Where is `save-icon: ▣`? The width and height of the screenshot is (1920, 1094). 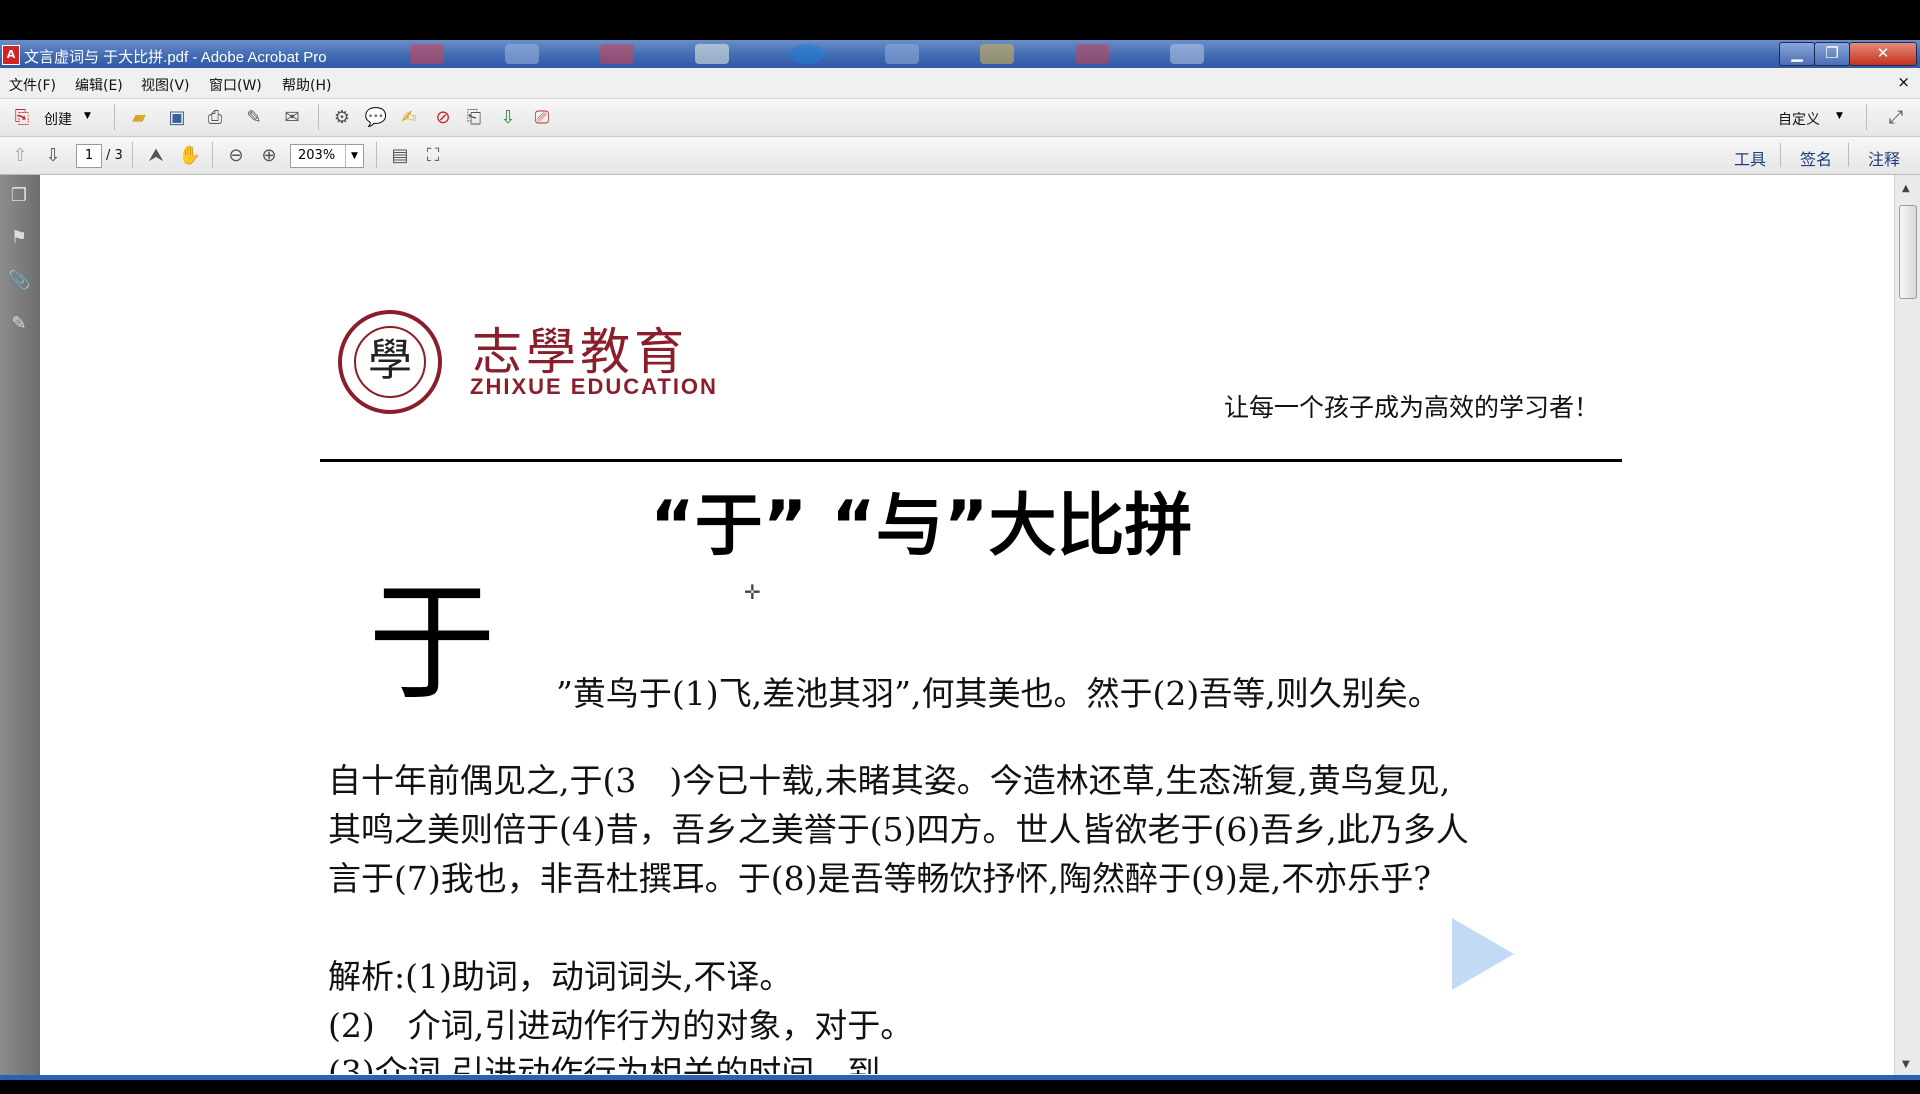
save-icon: ▣ is located at coordinates (177, 117).